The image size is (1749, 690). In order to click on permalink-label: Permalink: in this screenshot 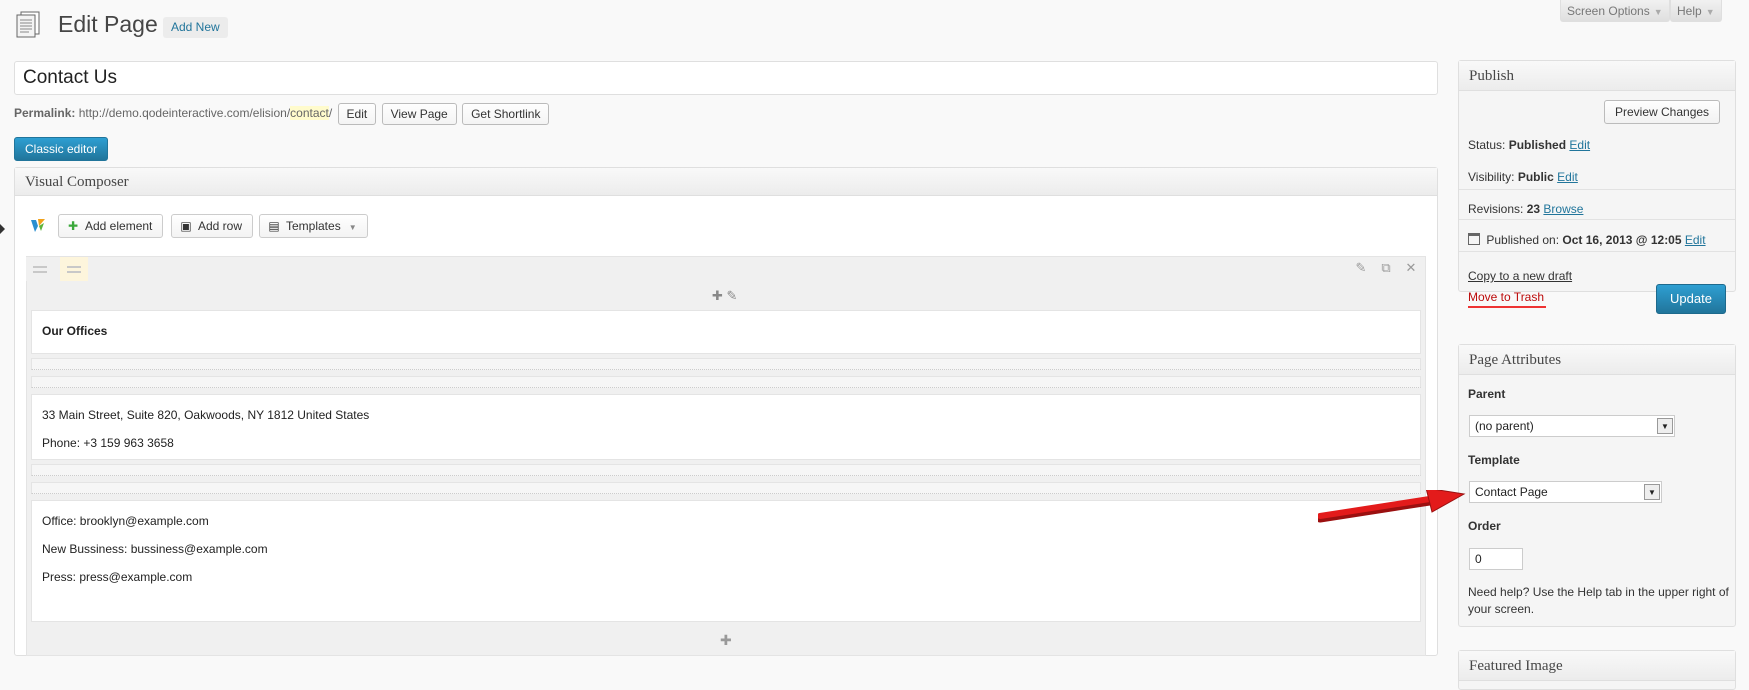, I will do `click(45, 113)`.